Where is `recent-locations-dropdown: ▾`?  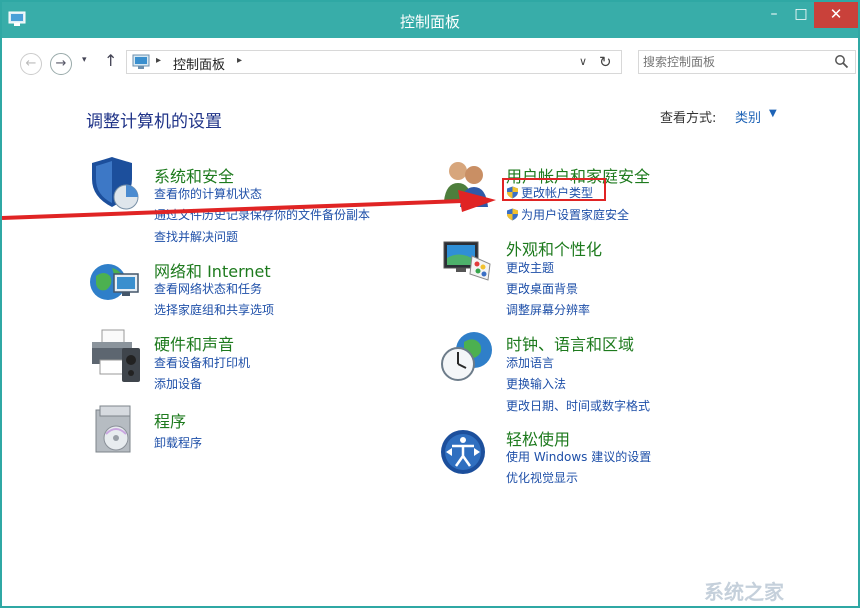 recent-locations-dropdown: ▾ is located at coordinates (84, 60).